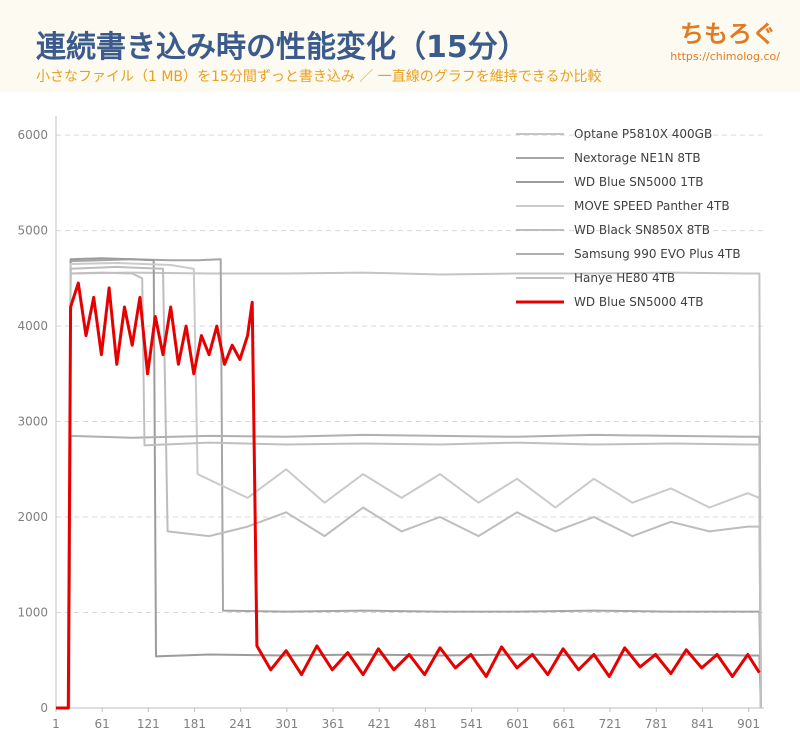 Image resolution: width=800 pixels, height=756 pixels. Describe the element at coordinates (652, 206) in the screenshot. I see `legend-label-3: MOVE SPEED Panther 4TB` at that location.